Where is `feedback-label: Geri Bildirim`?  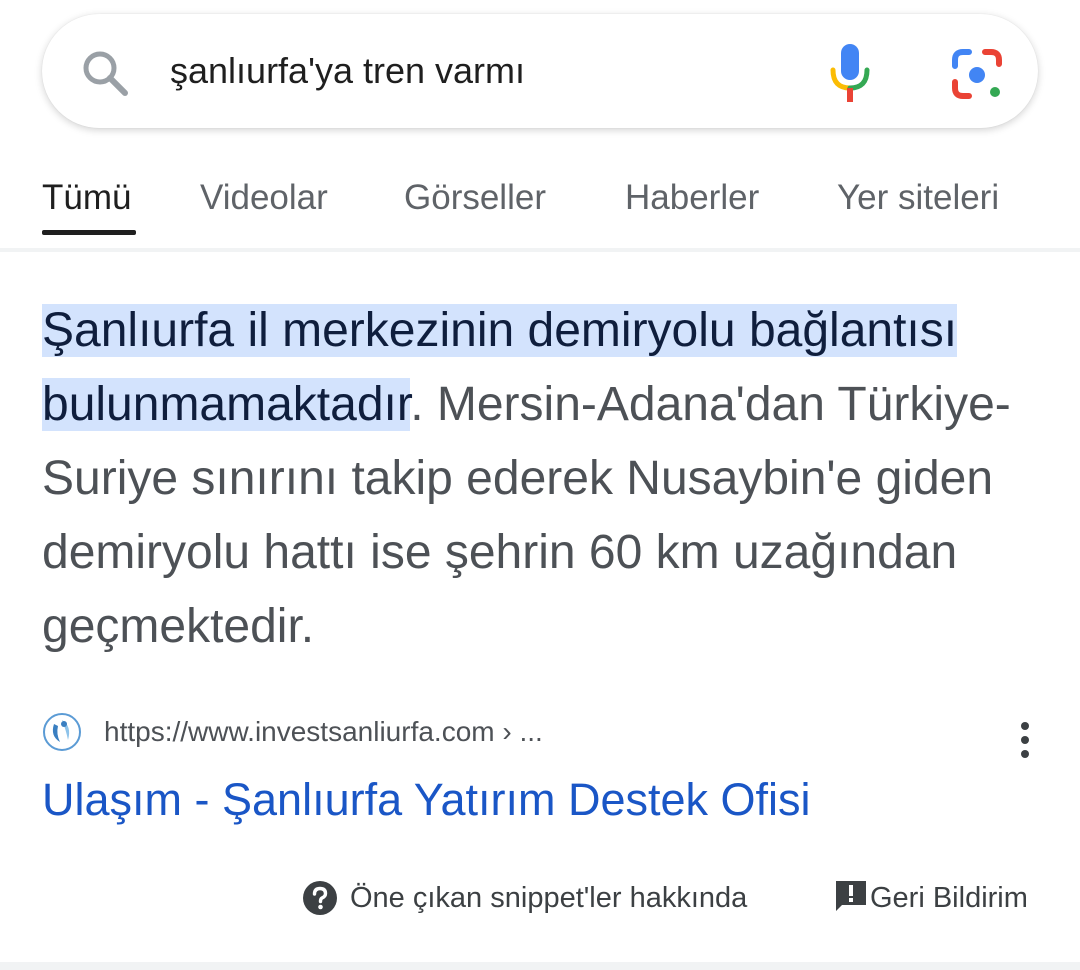 feedback-label: Geri Bildirim is located at coordinates (949, 898).